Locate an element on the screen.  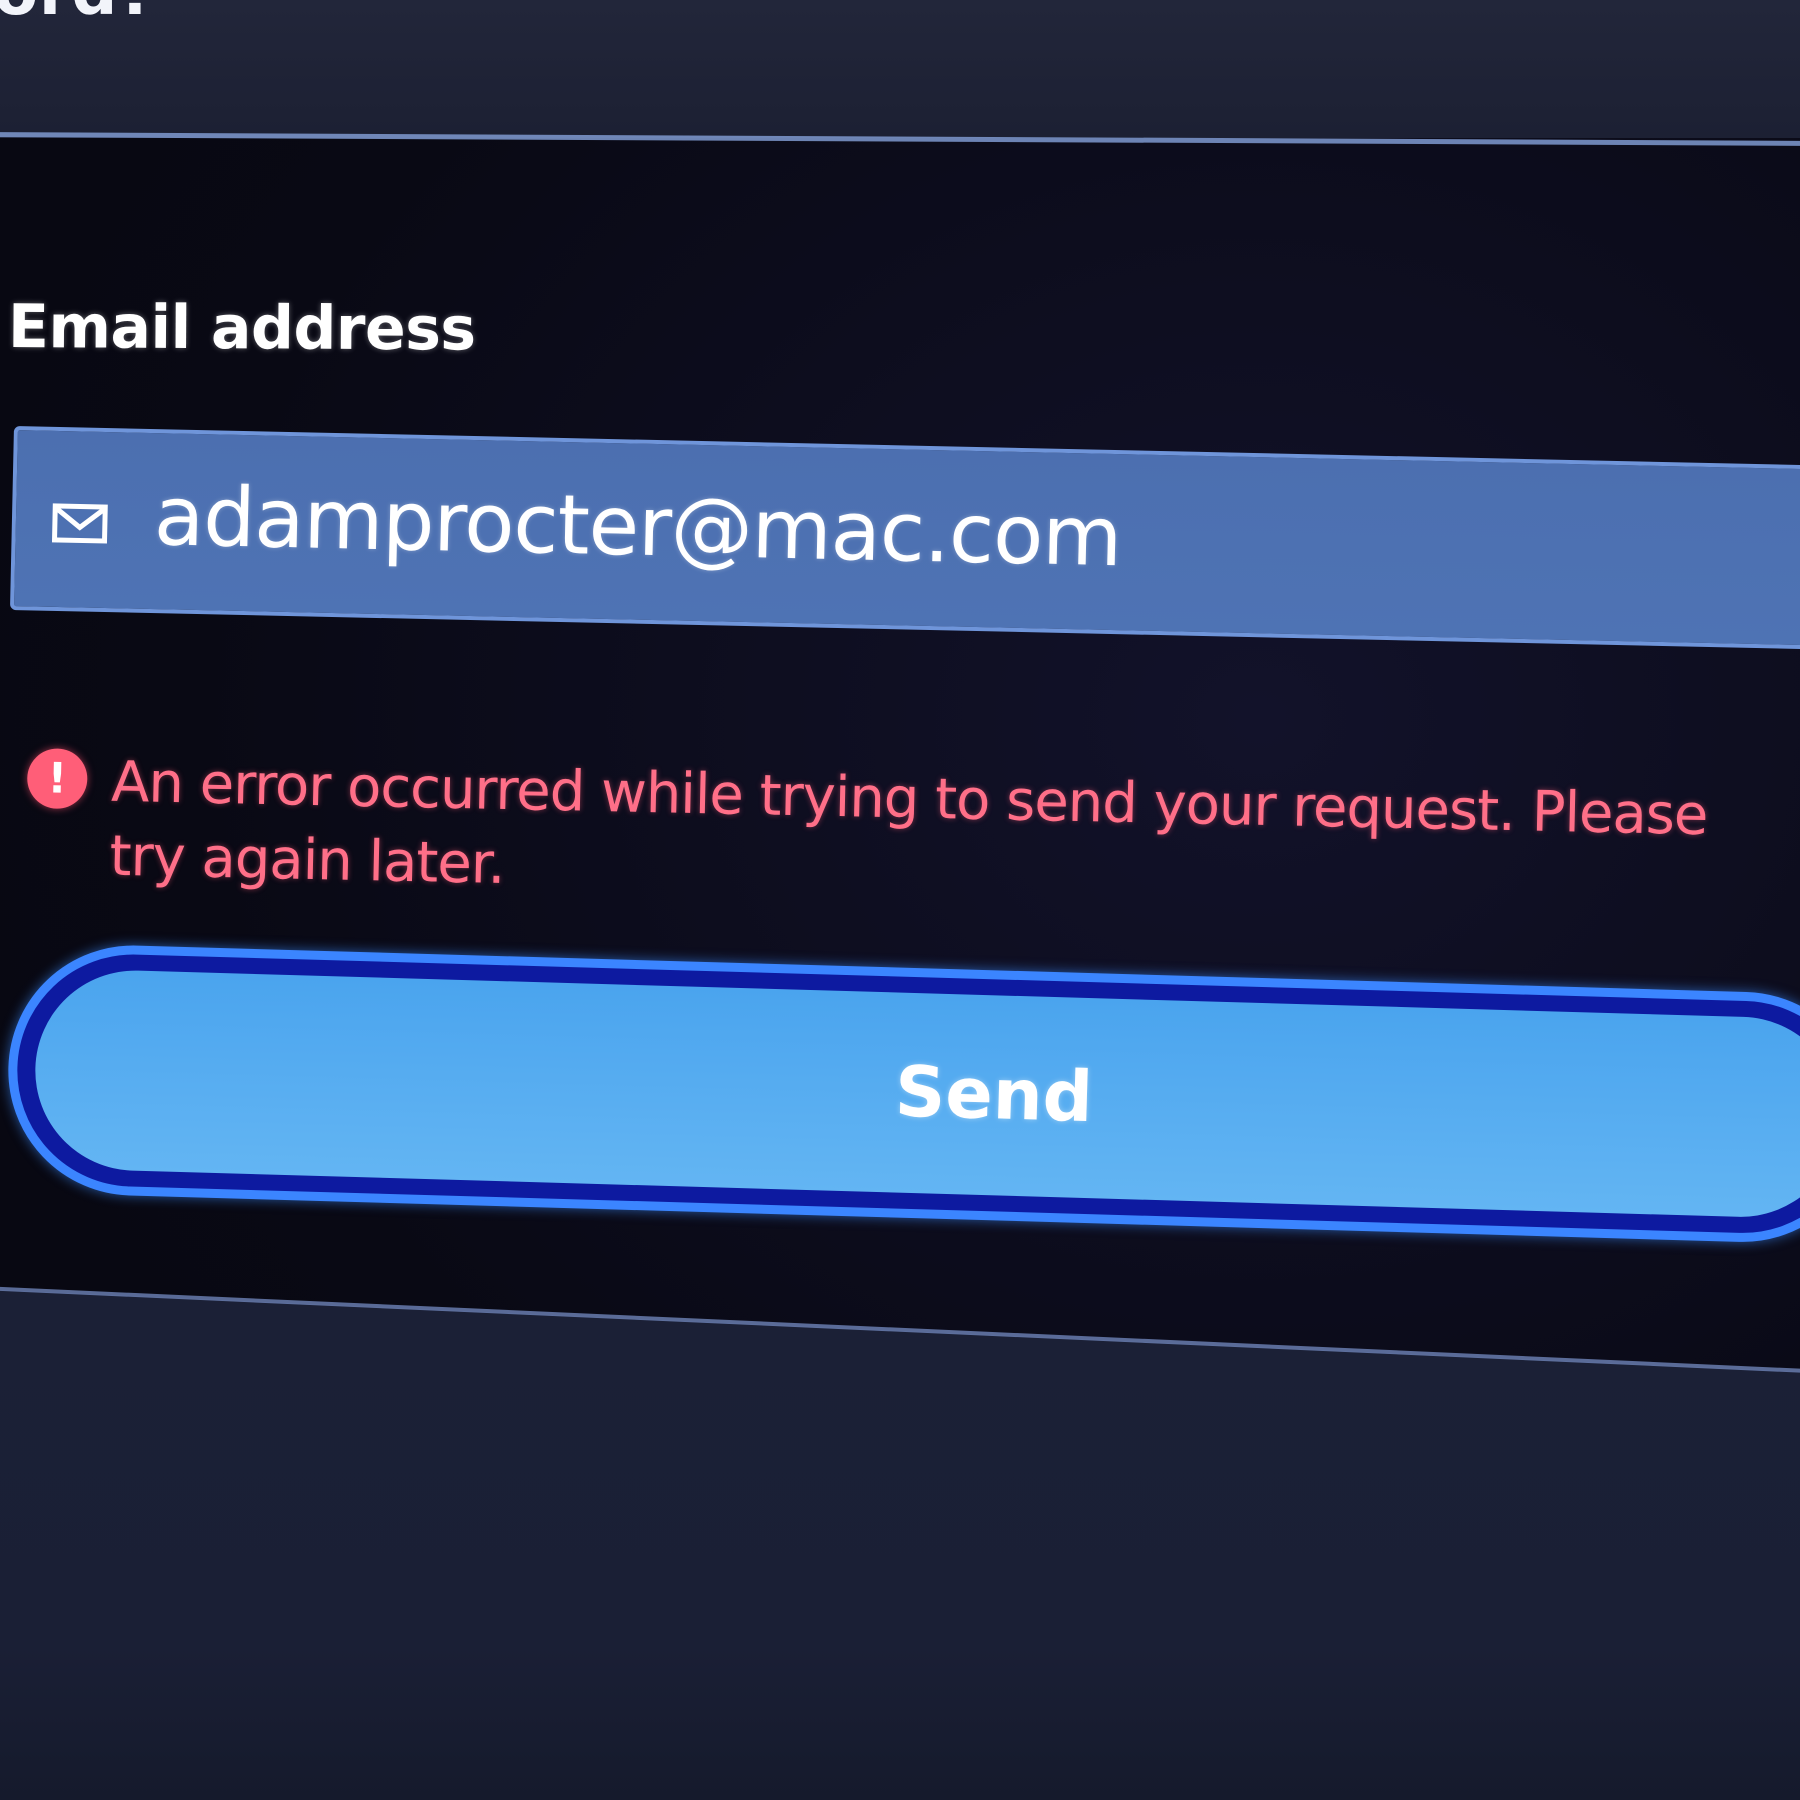
send-button-label: Send is located at coordinates (994, 1095).